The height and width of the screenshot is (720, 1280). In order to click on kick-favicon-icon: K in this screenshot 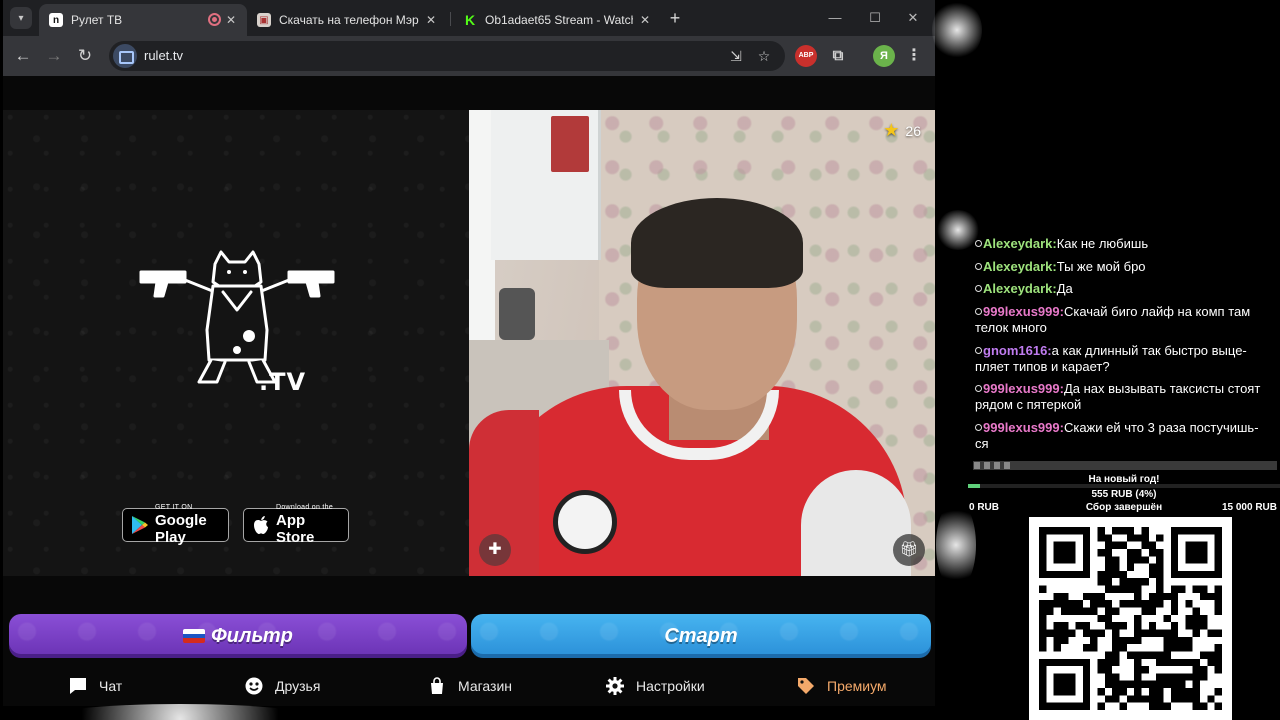, I will do `click(470, 20)`.